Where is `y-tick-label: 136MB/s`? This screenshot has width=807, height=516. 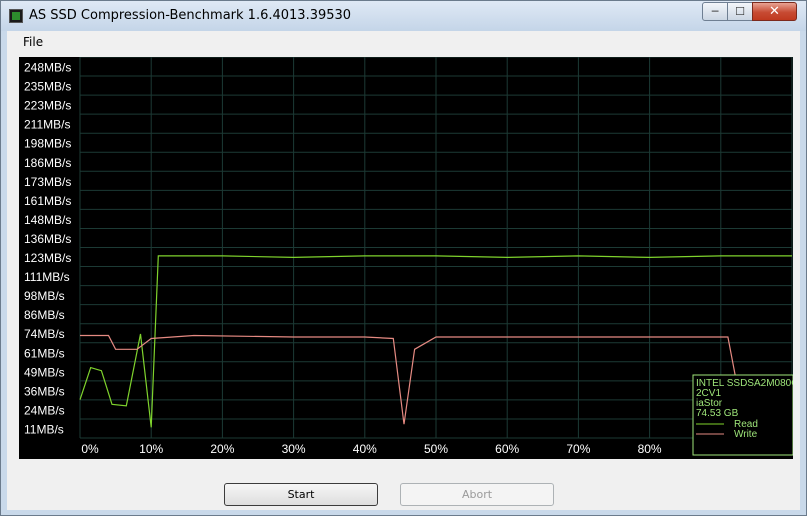
y-tick-label: 136MB/s is located at coordinates (47, 239).